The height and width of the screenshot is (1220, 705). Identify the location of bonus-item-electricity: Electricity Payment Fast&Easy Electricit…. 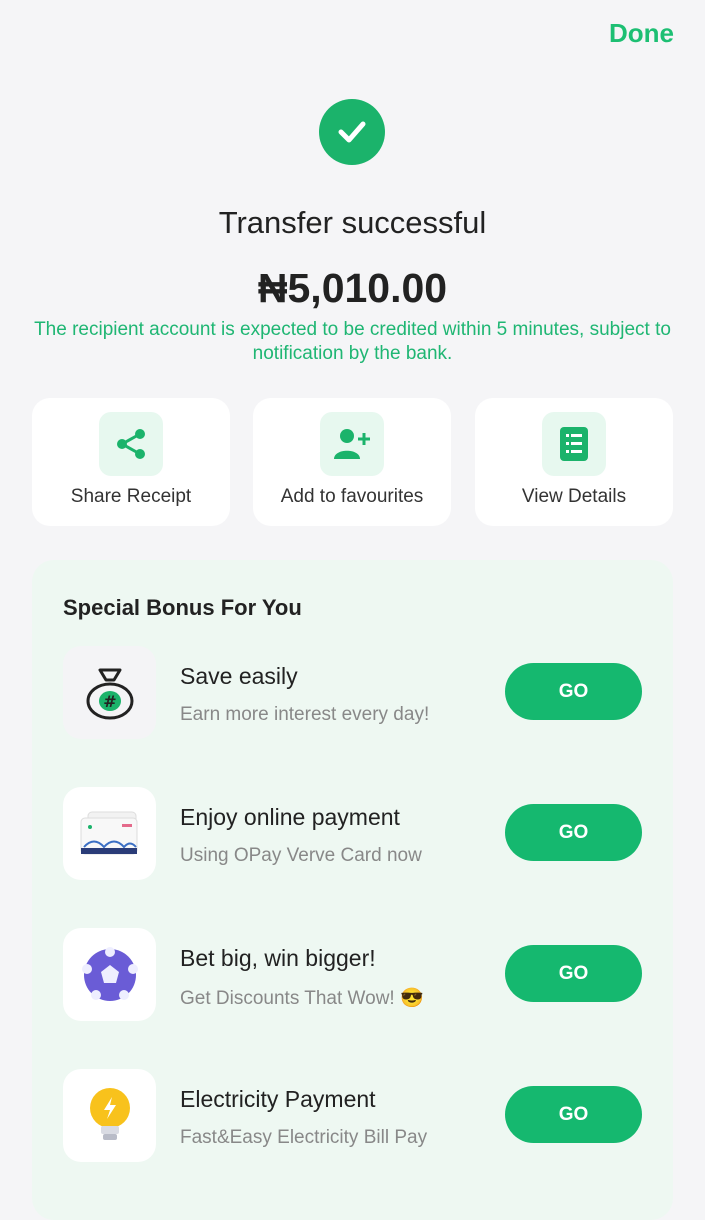
(352, 1117).